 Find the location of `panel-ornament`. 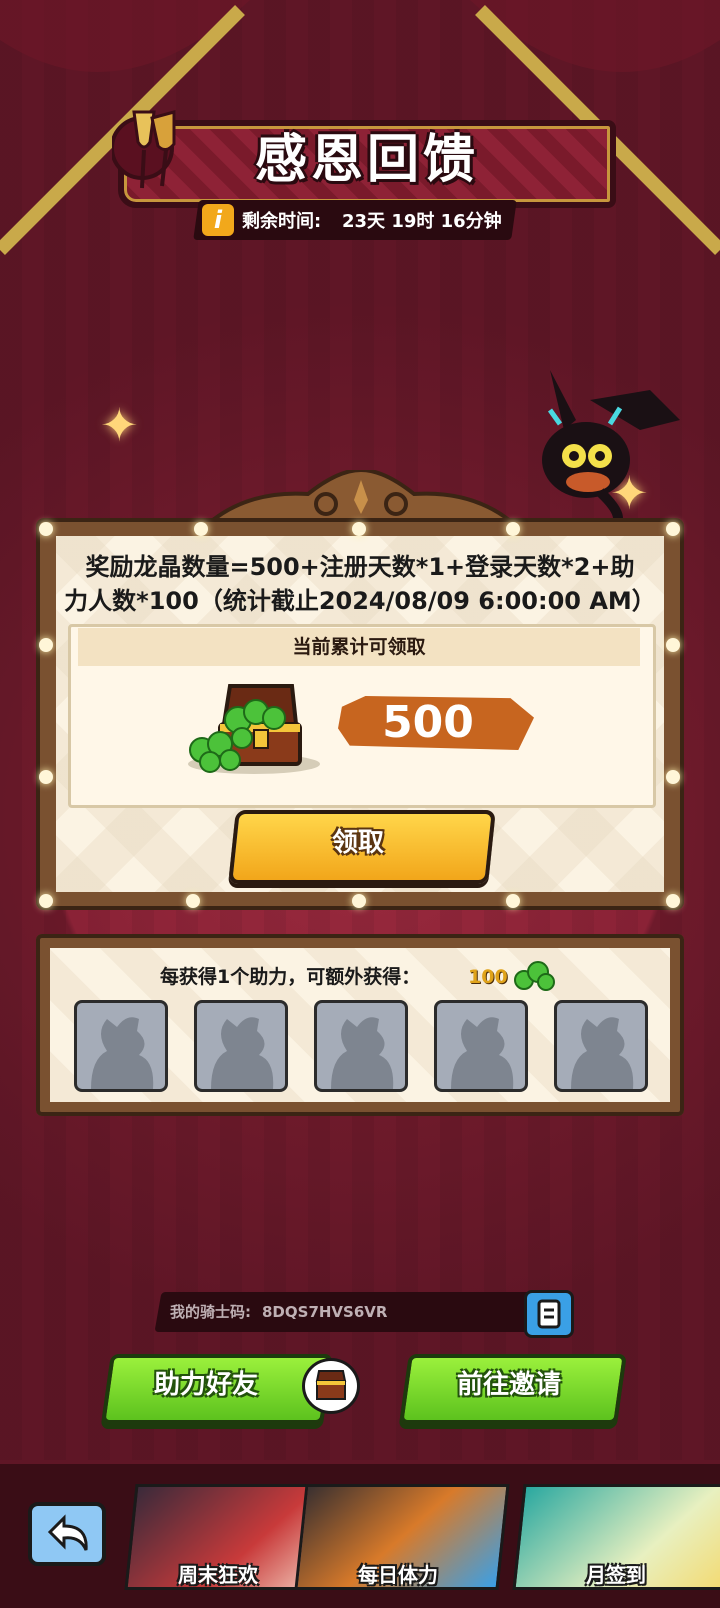

panel-ornament is located at coordinates (361, 497).